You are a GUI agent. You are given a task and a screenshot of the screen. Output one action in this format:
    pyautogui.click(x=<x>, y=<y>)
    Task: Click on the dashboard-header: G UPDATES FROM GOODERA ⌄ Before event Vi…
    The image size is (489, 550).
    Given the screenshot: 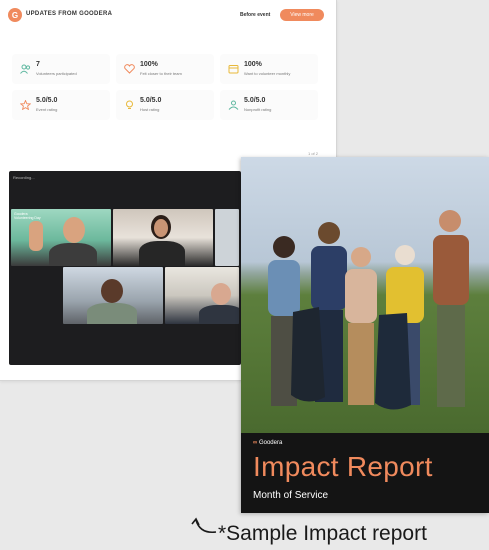 What is the action you would take?
    pyautogui.click(x=168, y=16)
    